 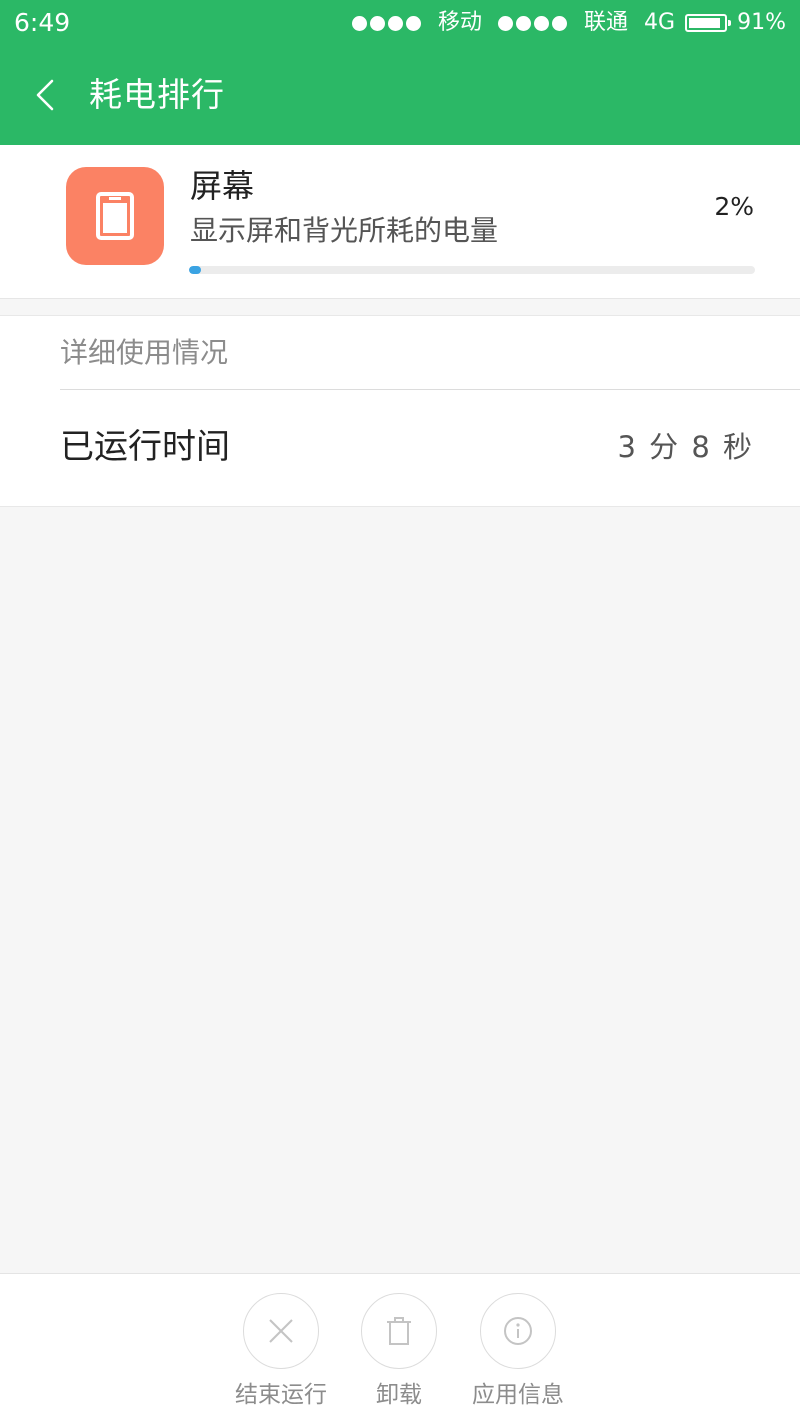 I want to click on app-info-label: 应用信息, so click(x=518, y=1395).